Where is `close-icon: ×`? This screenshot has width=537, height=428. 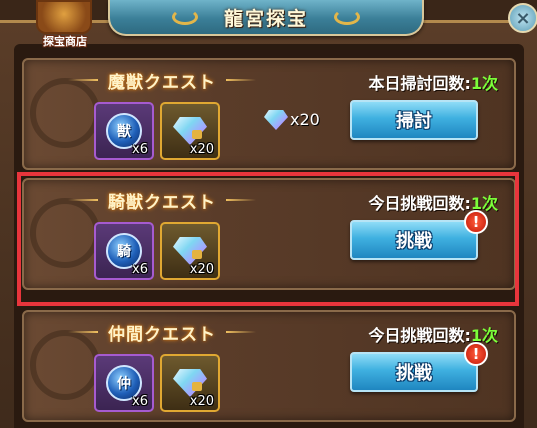
close-icon: × is located at coordinates (523, 18).